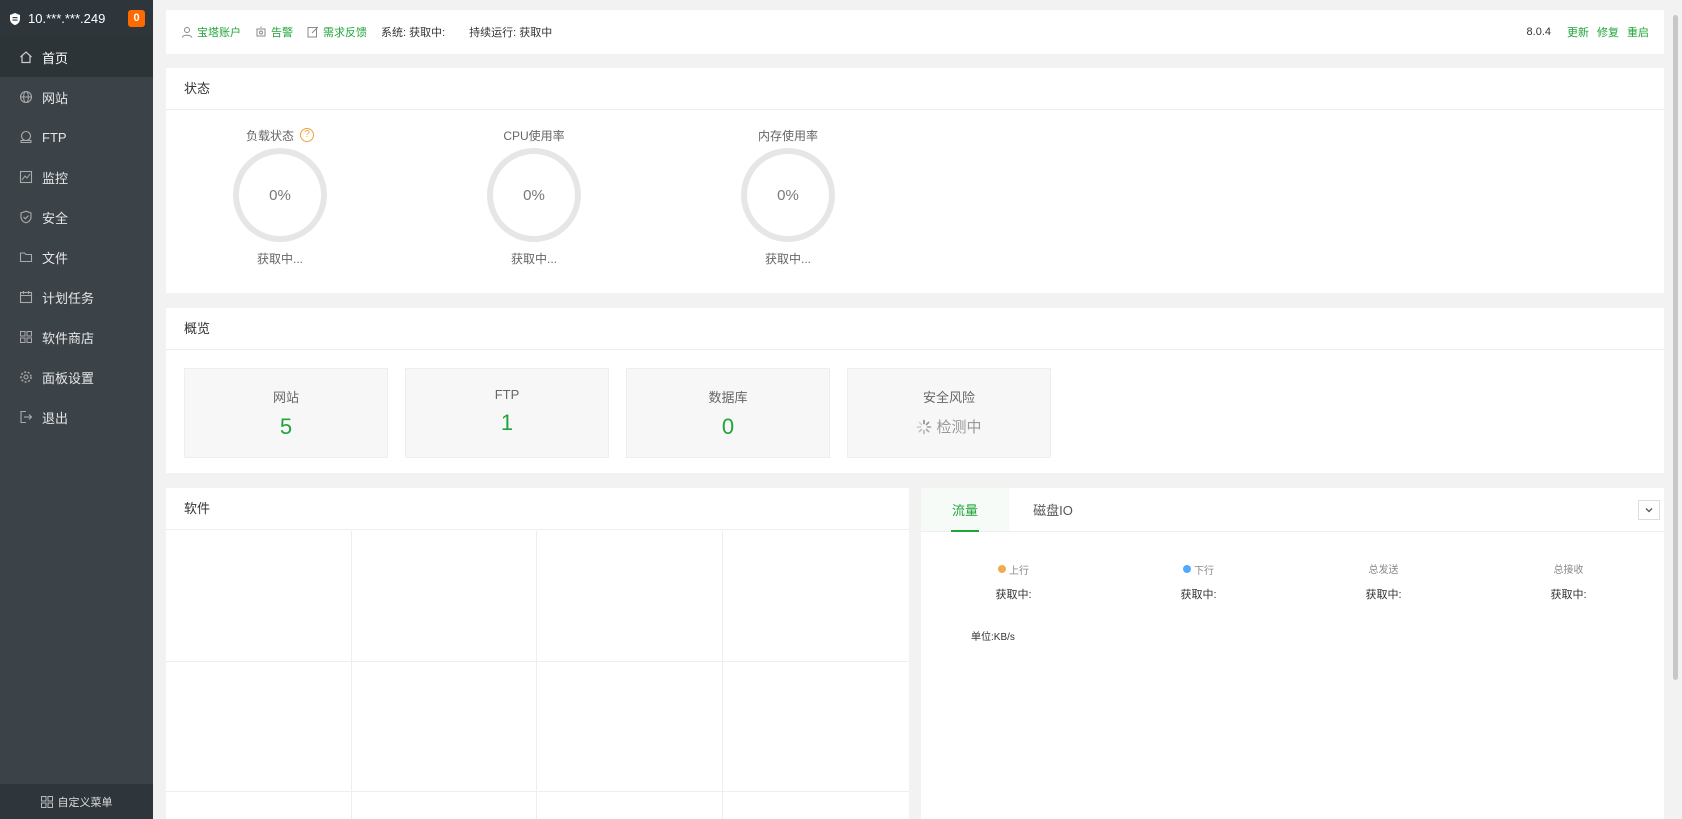 This screenshot has width=1682, height=819. I want to click on overview-value: 5, so click(286, 426).